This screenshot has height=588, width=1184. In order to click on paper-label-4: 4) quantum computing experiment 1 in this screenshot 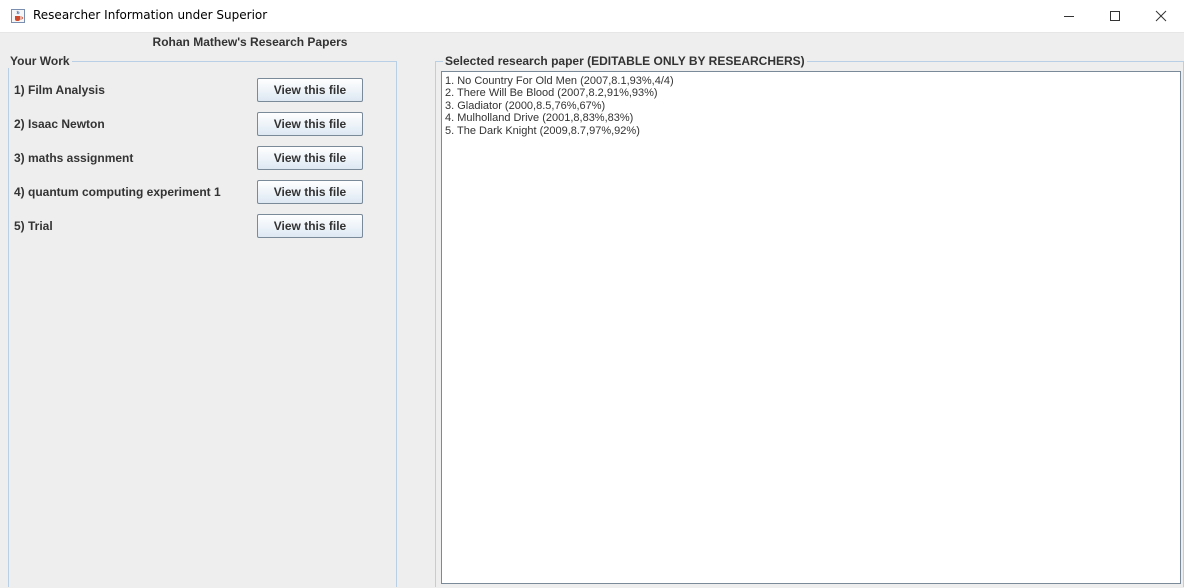, I will do `click(117, 192)`.